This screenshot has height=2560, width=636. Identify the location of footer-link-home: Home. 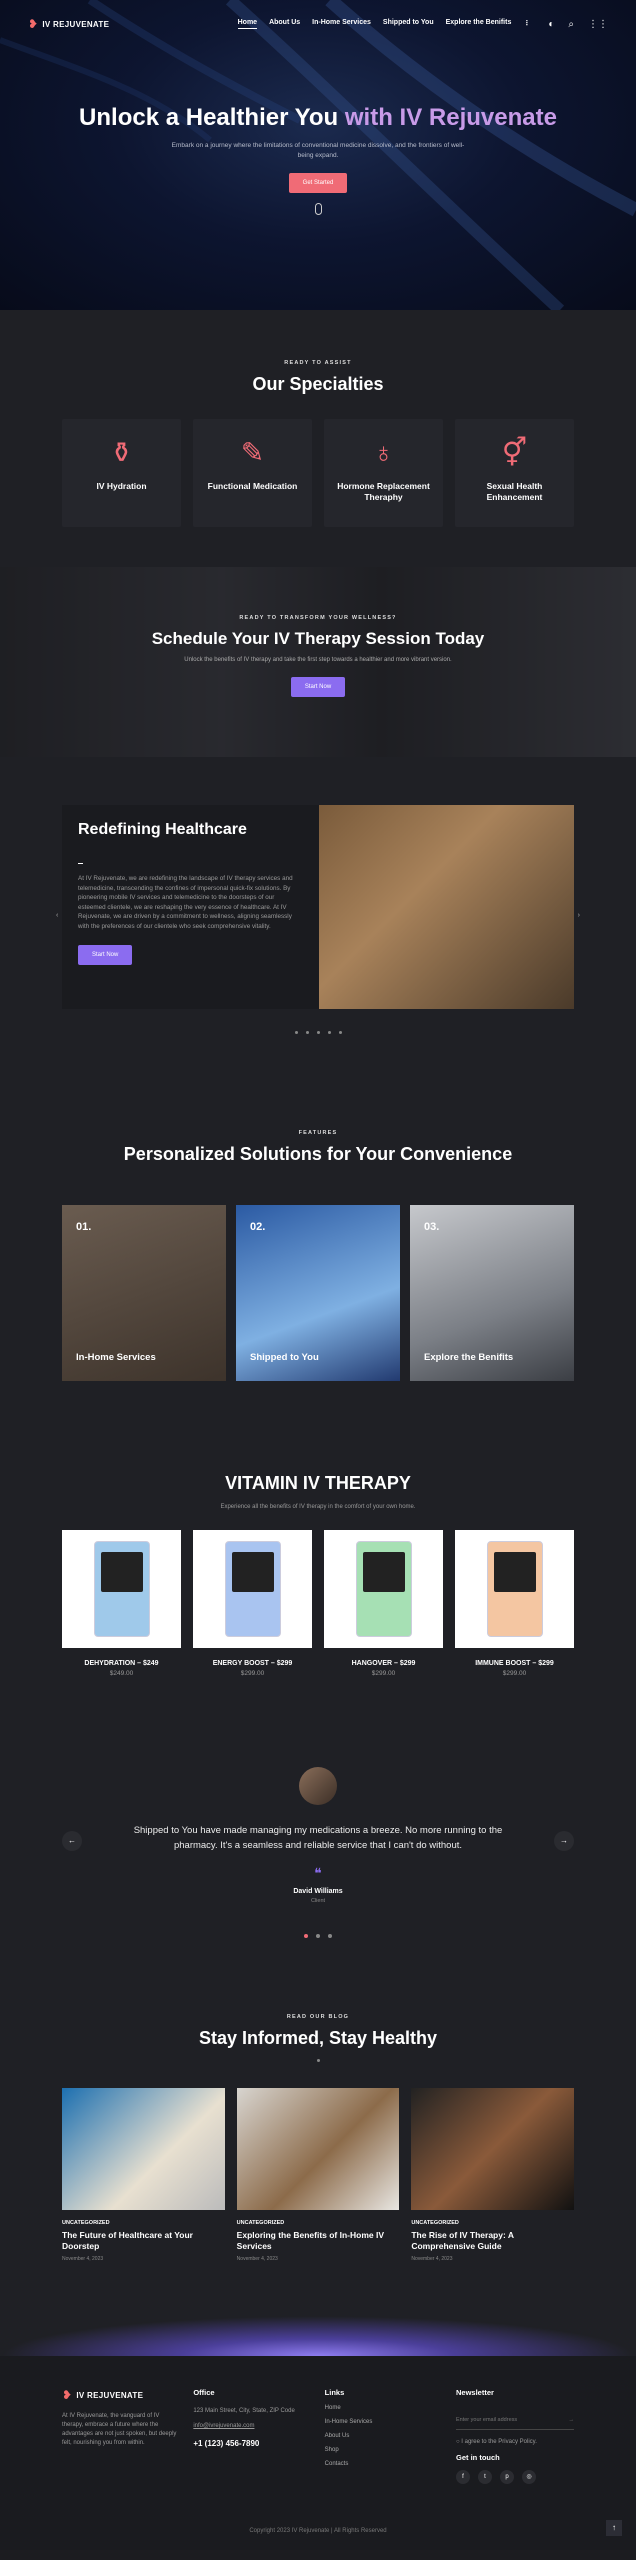
(384, 2408).